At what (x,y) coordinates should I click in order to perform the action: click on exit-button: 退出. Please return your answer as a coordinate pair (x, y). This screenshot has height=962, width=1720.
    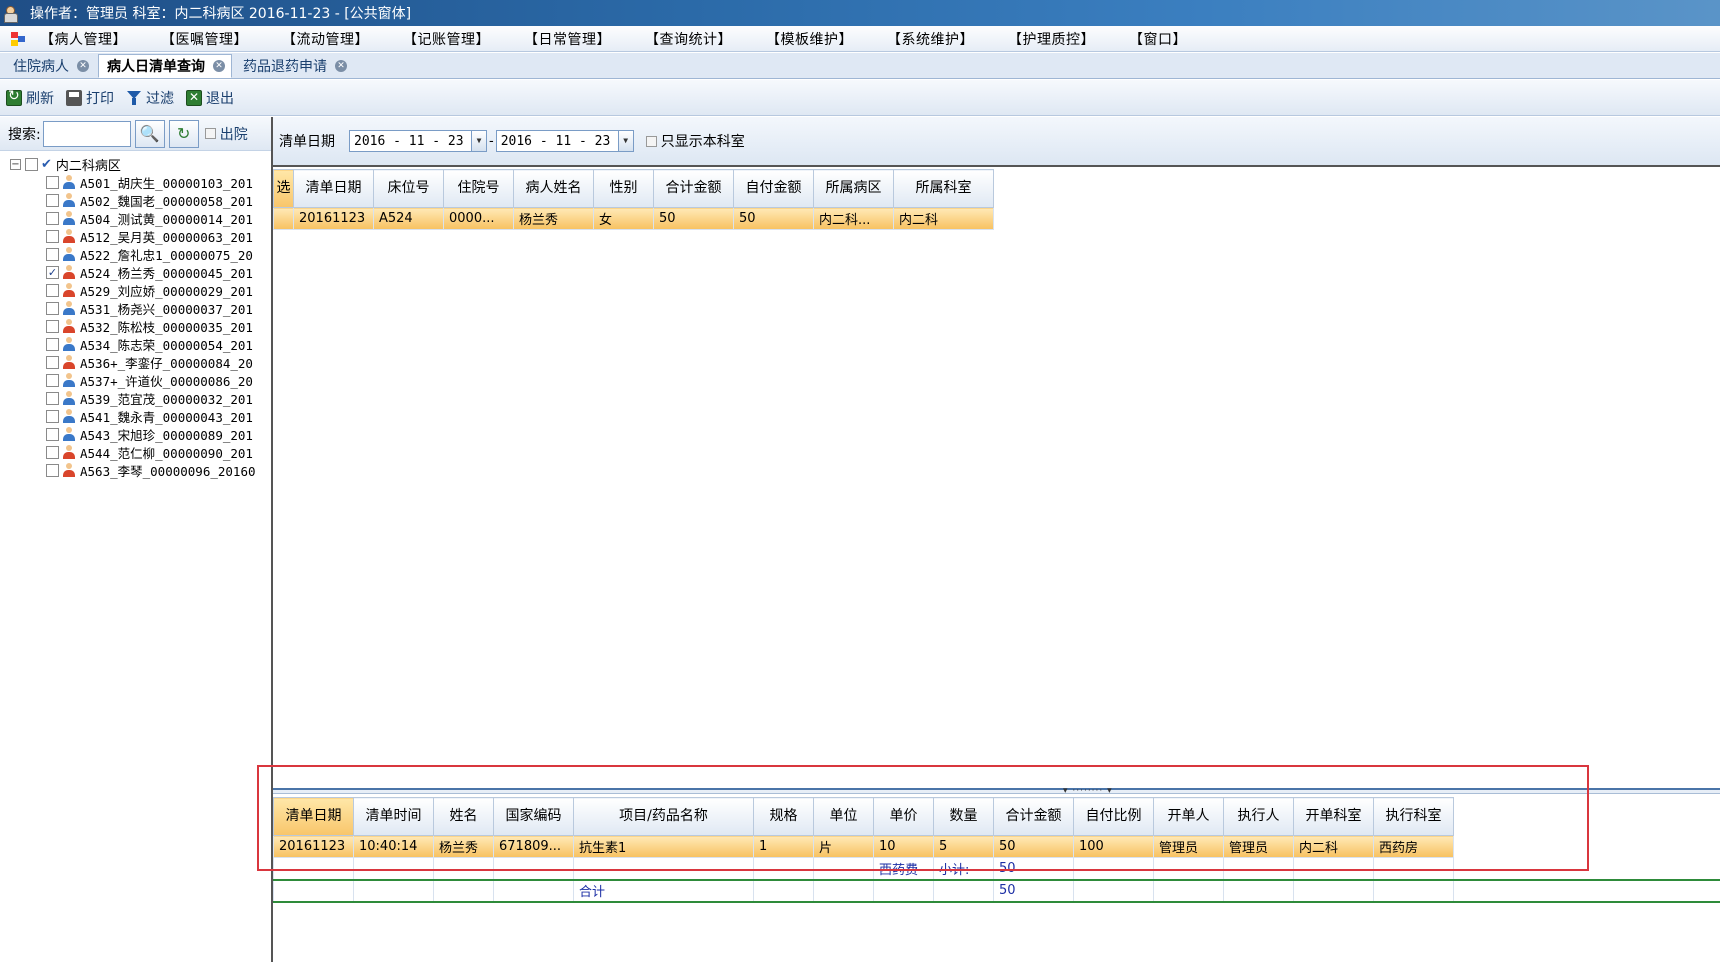
    Looking at the image, I should click on (210, 98).